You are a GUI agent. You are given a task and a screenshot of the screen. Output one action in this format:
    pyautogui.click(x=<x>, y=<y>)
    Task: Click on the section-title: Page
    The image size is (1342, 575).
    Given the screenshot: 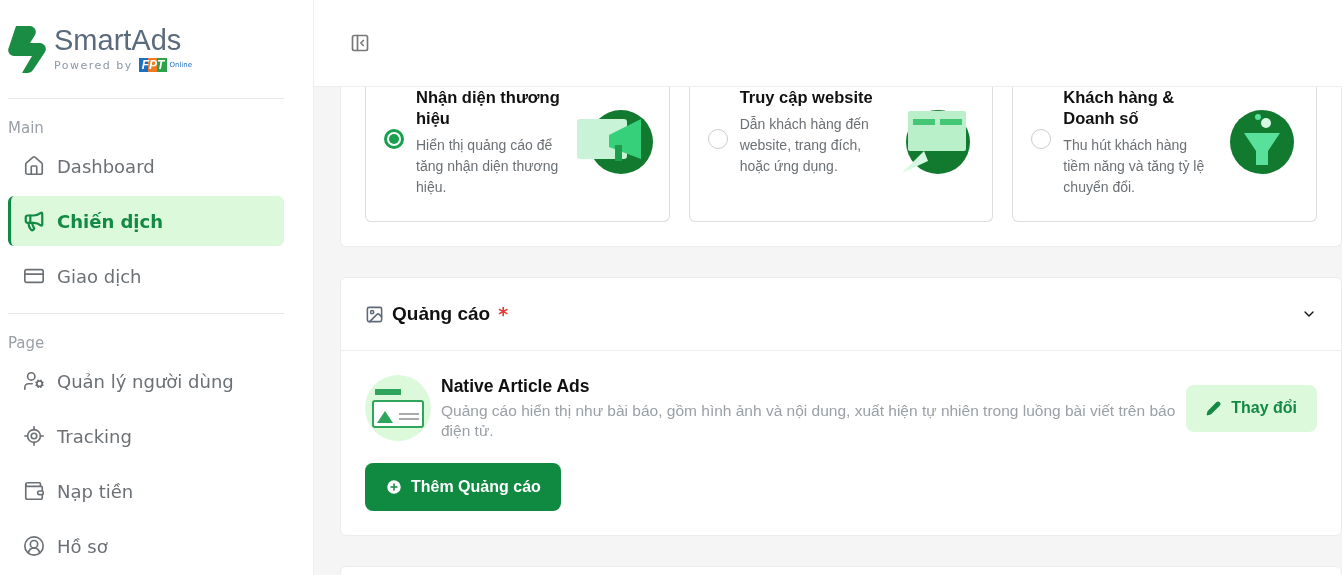 What is the action you would take?
    pyautogui.click(x=27, y=343)
    